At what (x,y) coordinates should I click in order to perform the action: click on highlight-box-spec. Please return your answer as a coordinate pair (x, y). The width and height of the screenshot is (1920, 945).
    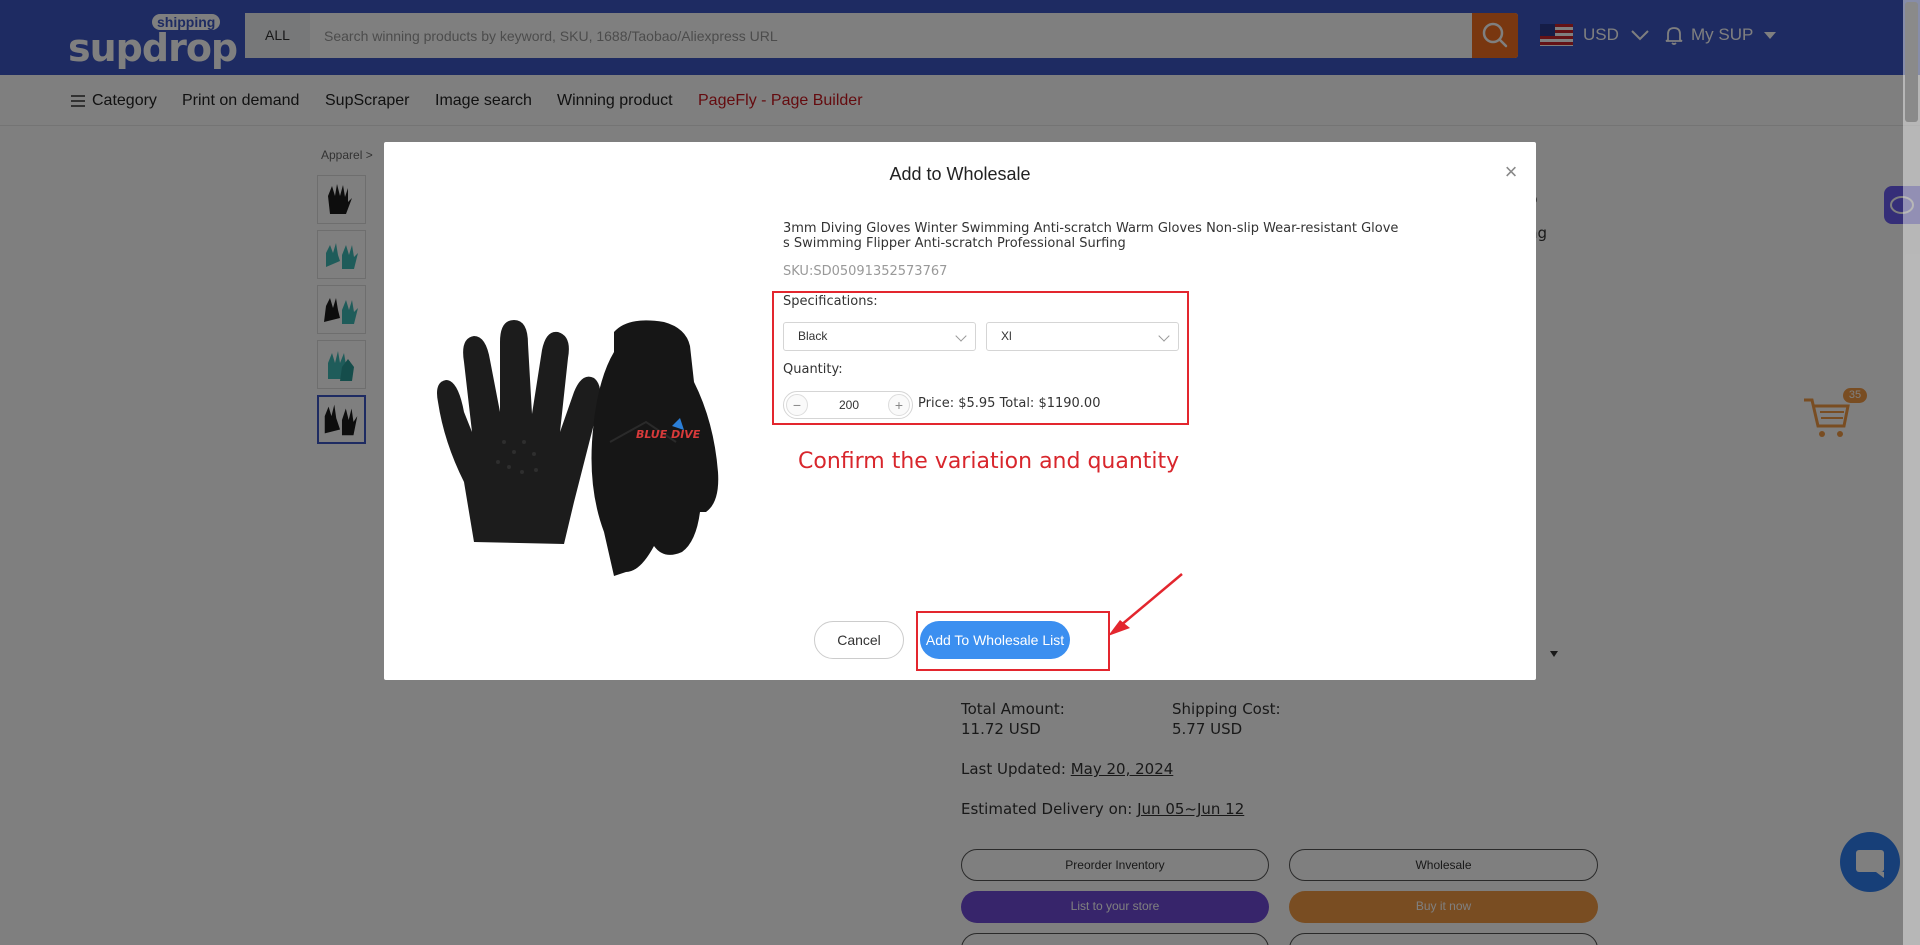
    Looking at the image, I should click on (980, 358).